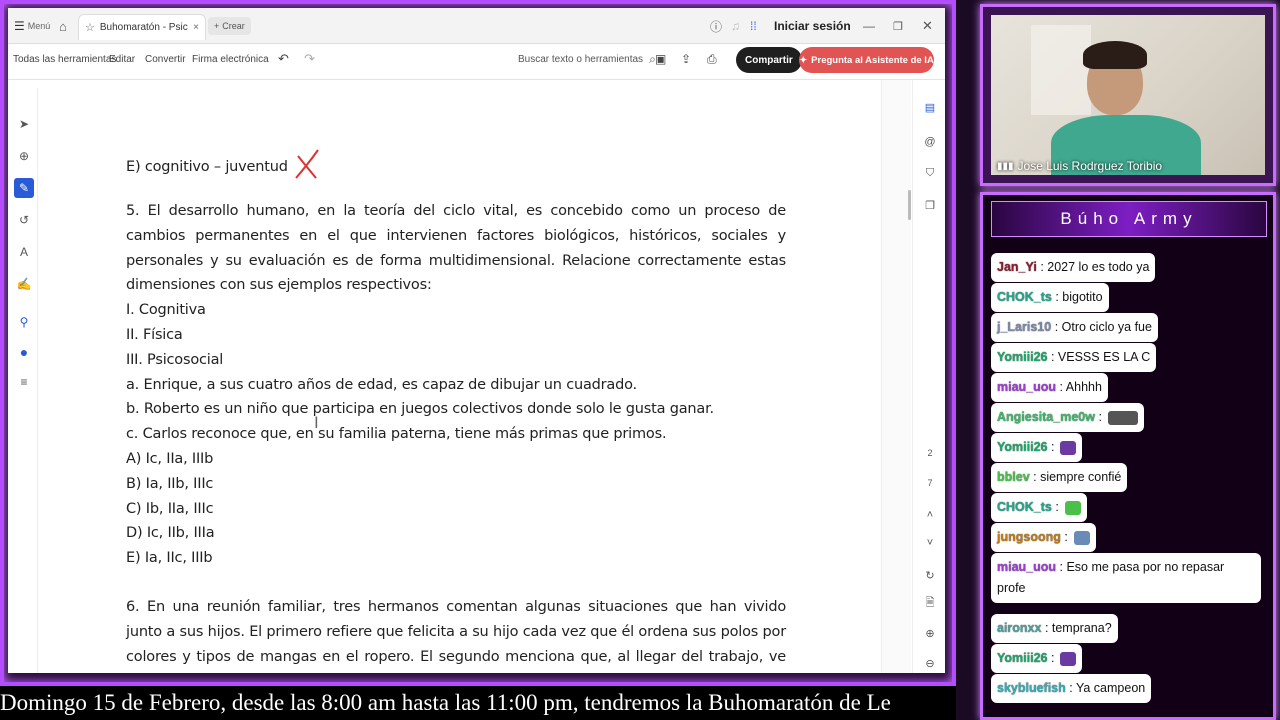  I want to click on e-sign-menu: Firma electrónica, so click(230, 59).